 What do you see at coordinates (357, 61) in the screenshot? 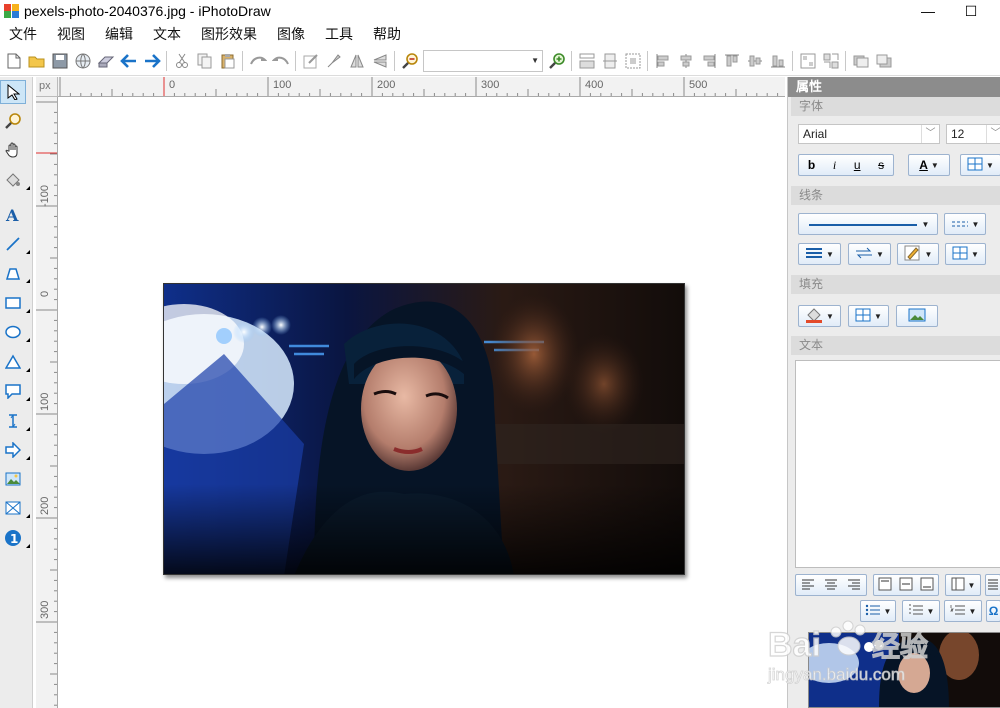
I see `flip-horizontal-icon` at bounding box center [357, 61].